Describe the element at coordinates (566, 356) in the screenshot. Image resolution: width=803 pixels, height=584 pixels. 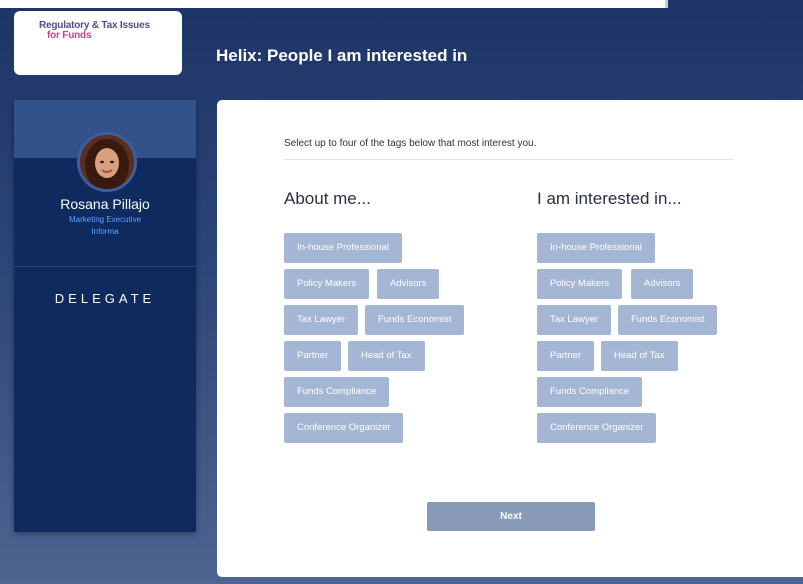
I see `interest-tag-partner: Partner` at that location.